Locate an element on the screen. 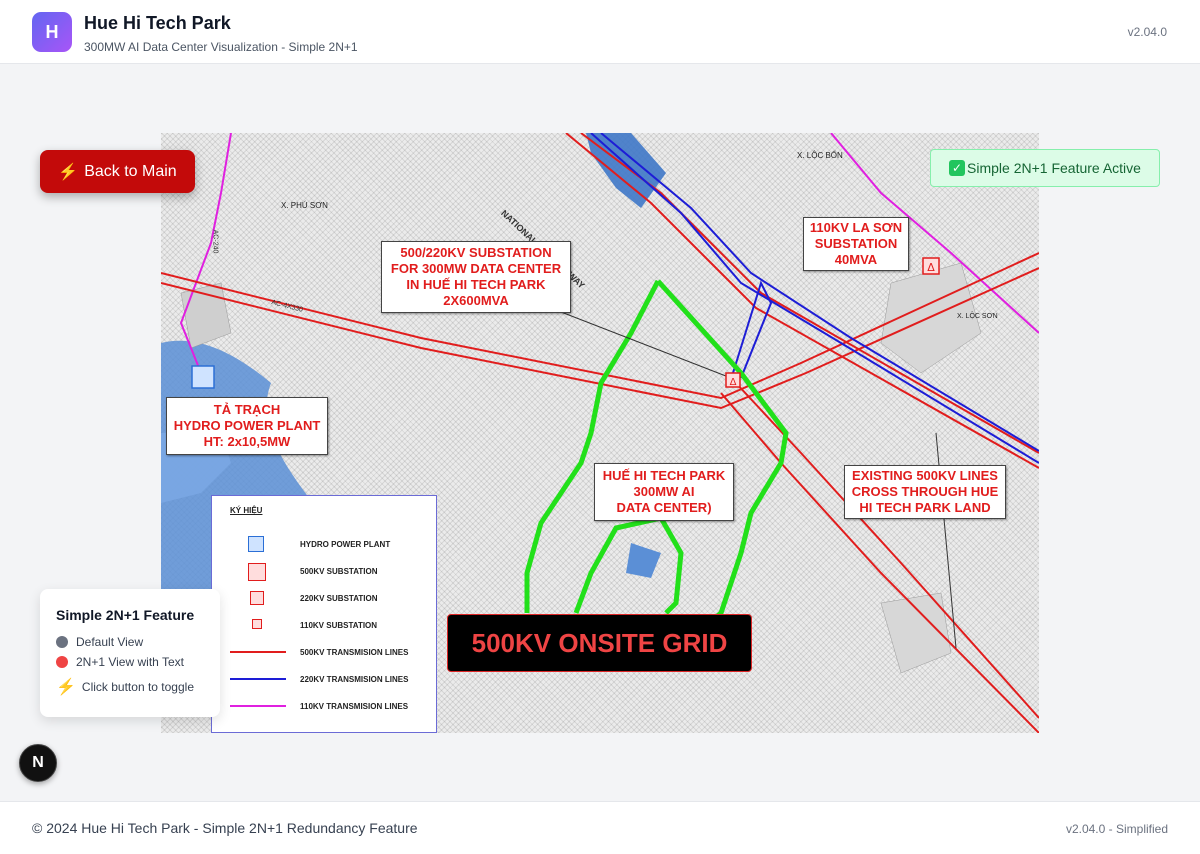  legend-label: 110KV SUBSTATION is located at coordinates (339, 625).